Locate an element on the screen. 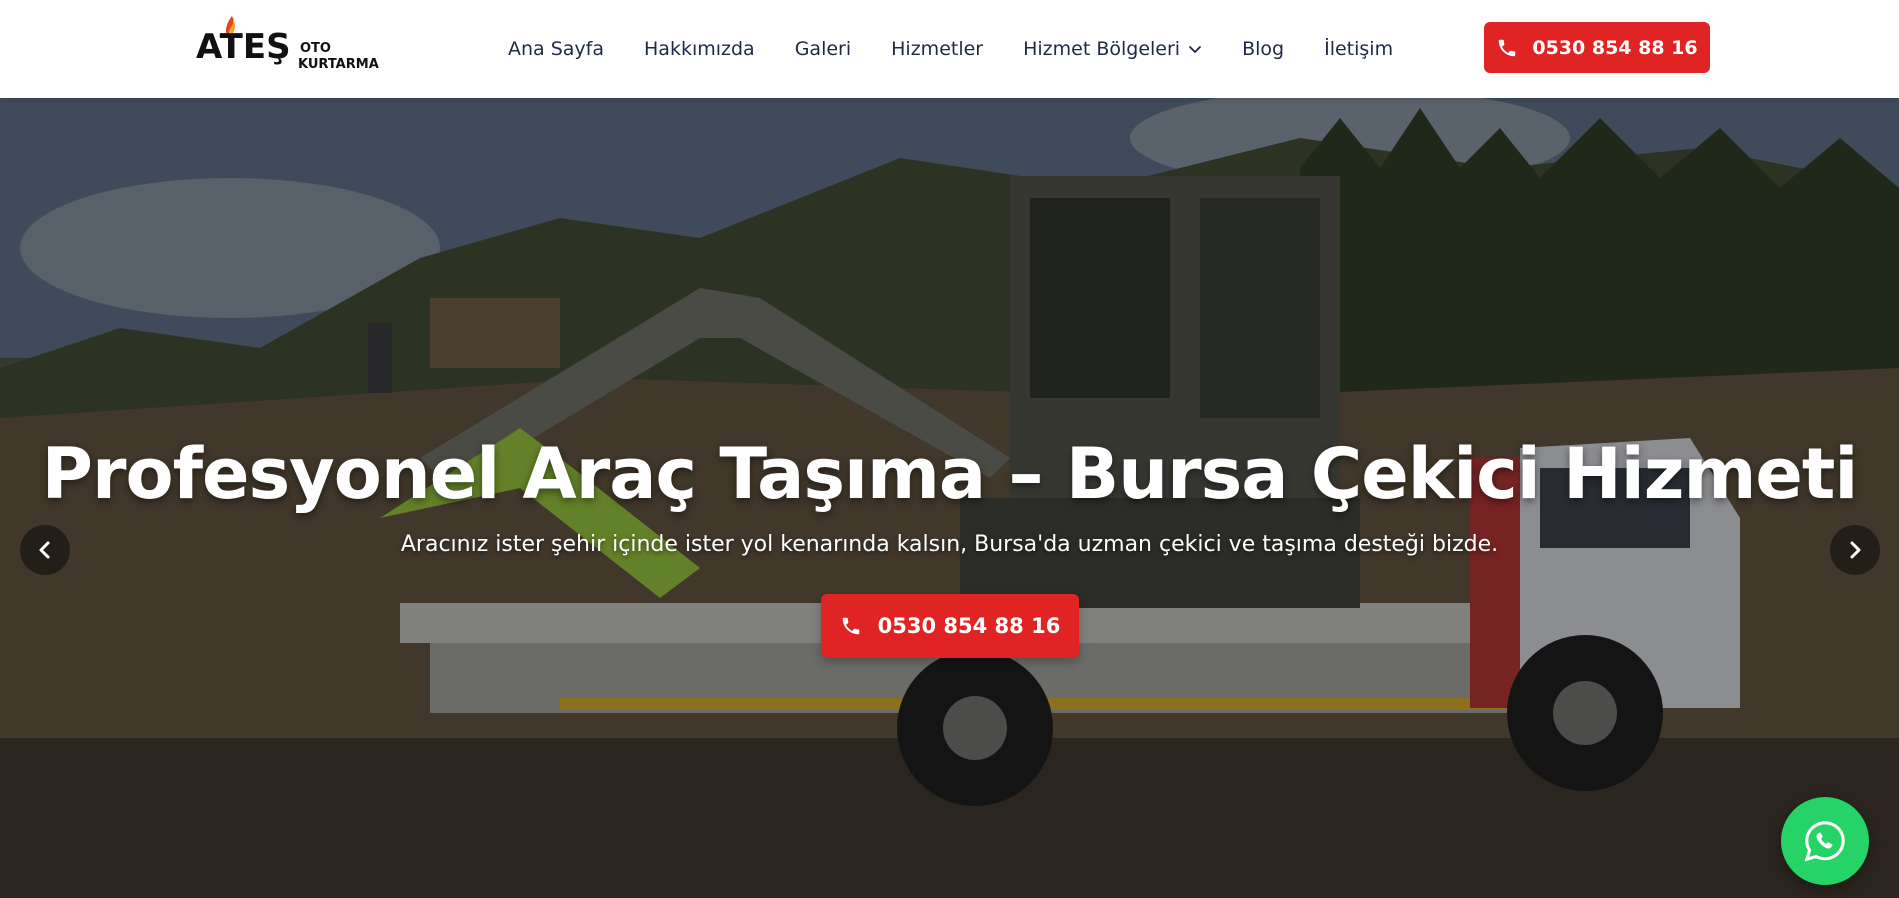 This screenshot has height=898, width=1899. nav-blog: Blog is located at coordinates (1263, 49).